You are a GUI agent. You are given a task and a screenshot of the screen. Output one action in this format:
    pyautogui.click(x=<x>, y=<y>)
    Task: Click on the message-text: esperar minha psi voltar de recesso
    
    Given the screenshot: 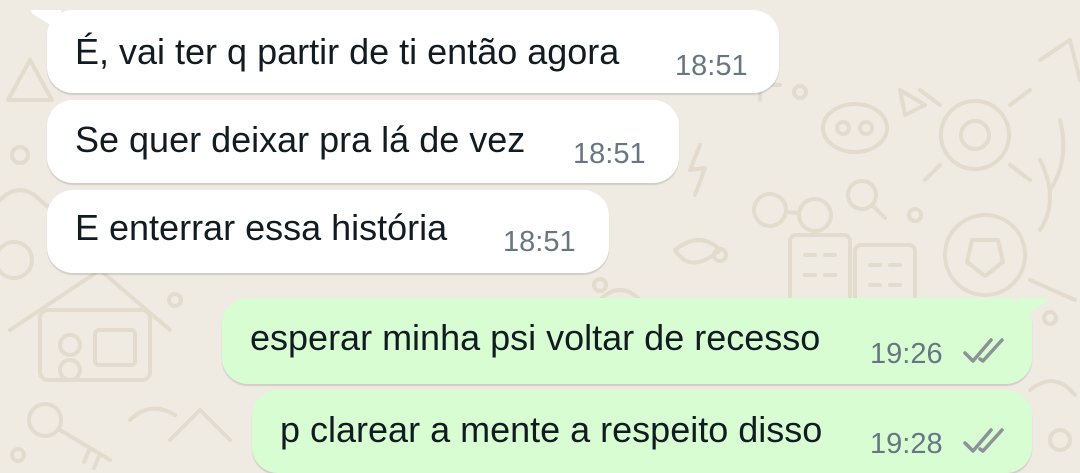 What is the action you would take?
    pyautogui.click(x=535, y=337)
    